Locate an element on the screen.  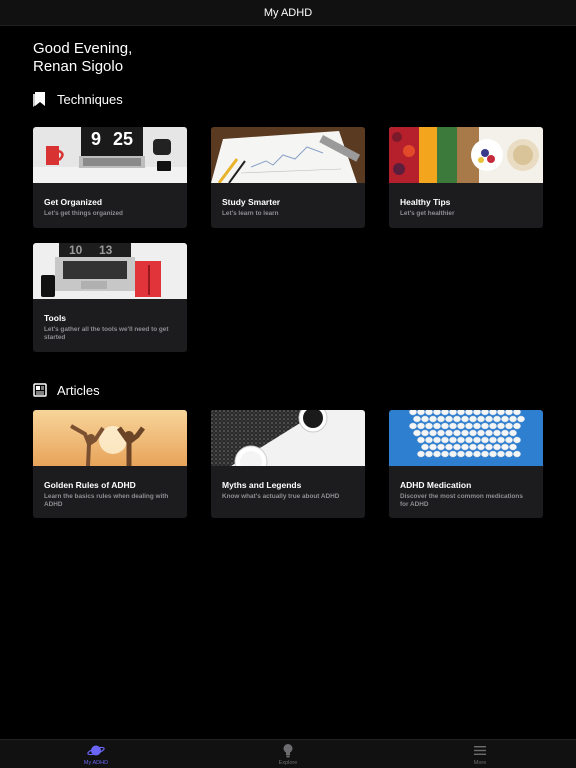
card-study-smarter: Study Smarter Let's learn to learn is located at coordinates (288, 177).